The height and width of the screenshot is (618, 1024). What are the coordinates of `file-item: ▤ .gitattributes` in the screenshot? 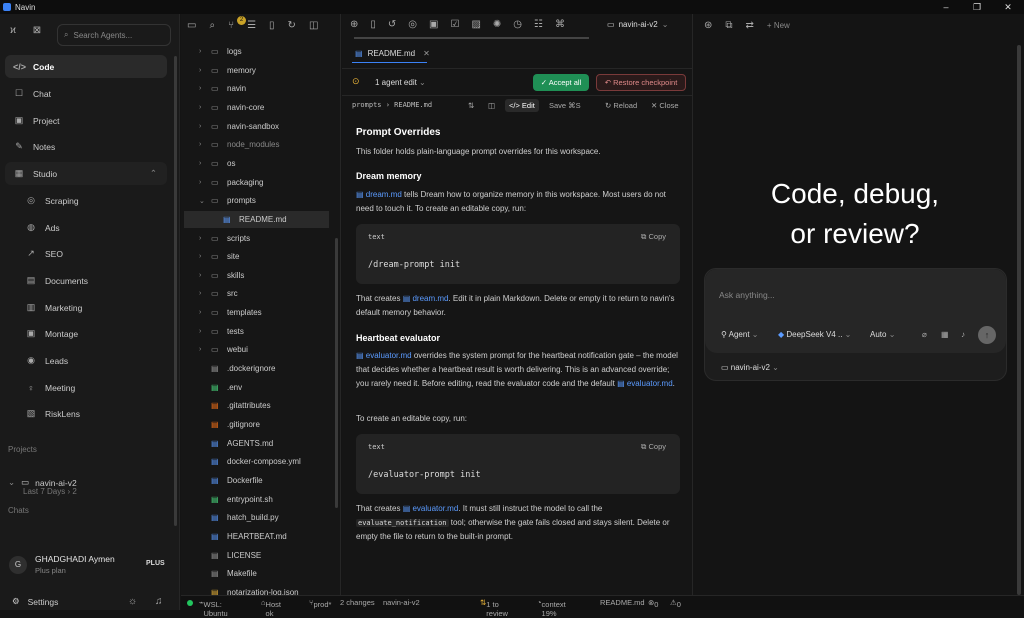 It's located at (256, 405).